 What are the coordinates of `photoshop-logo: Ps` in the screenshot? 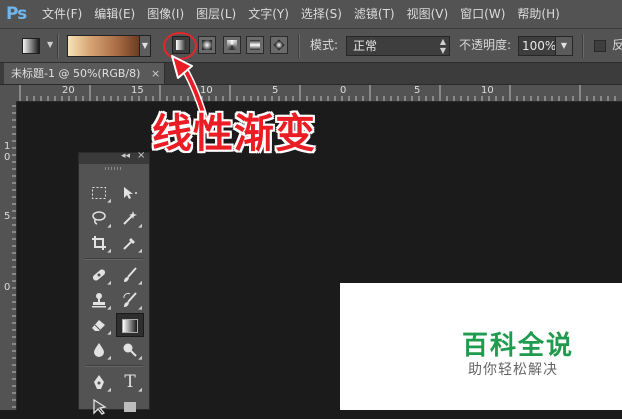 It's located at (19, 14).